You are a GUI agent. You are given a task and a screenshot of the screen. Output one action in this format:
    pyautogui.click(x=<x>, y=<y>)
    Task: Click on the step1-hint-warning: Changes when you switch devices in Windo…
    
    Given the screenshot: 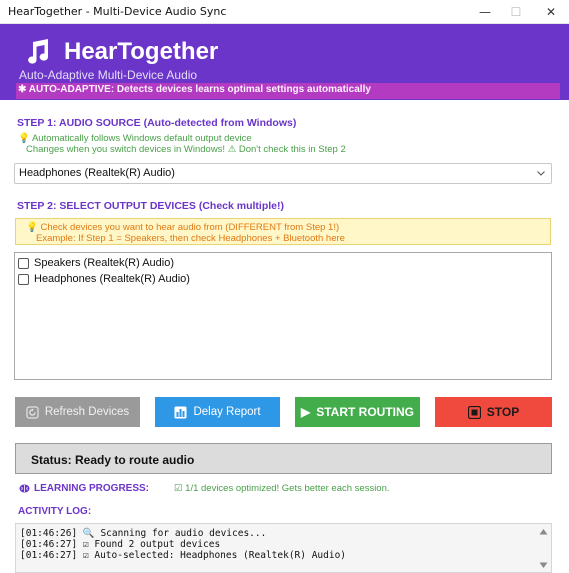 What is the action you would take?
    pyautogui.click(x=186, y=149)
    